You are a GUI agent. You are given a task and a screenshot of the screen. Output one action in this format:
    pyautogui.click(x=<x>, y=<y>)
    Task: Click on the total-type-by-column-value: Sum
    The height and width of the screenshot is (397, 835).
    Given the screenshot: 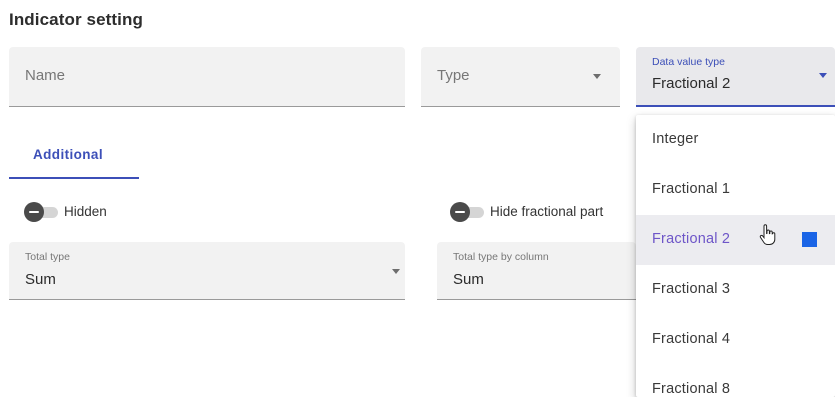 What is the action you would take?
    pyautogui.click(x=468, y=279)
    